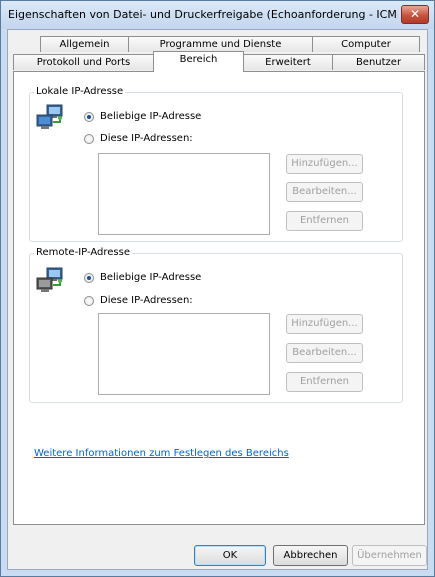 Image resolution: width=435 pixels, height=577 pixels. Describe the element at coordinates (198, 61) in the screenshot. I see `tab-bereich: Bereich` at that location.